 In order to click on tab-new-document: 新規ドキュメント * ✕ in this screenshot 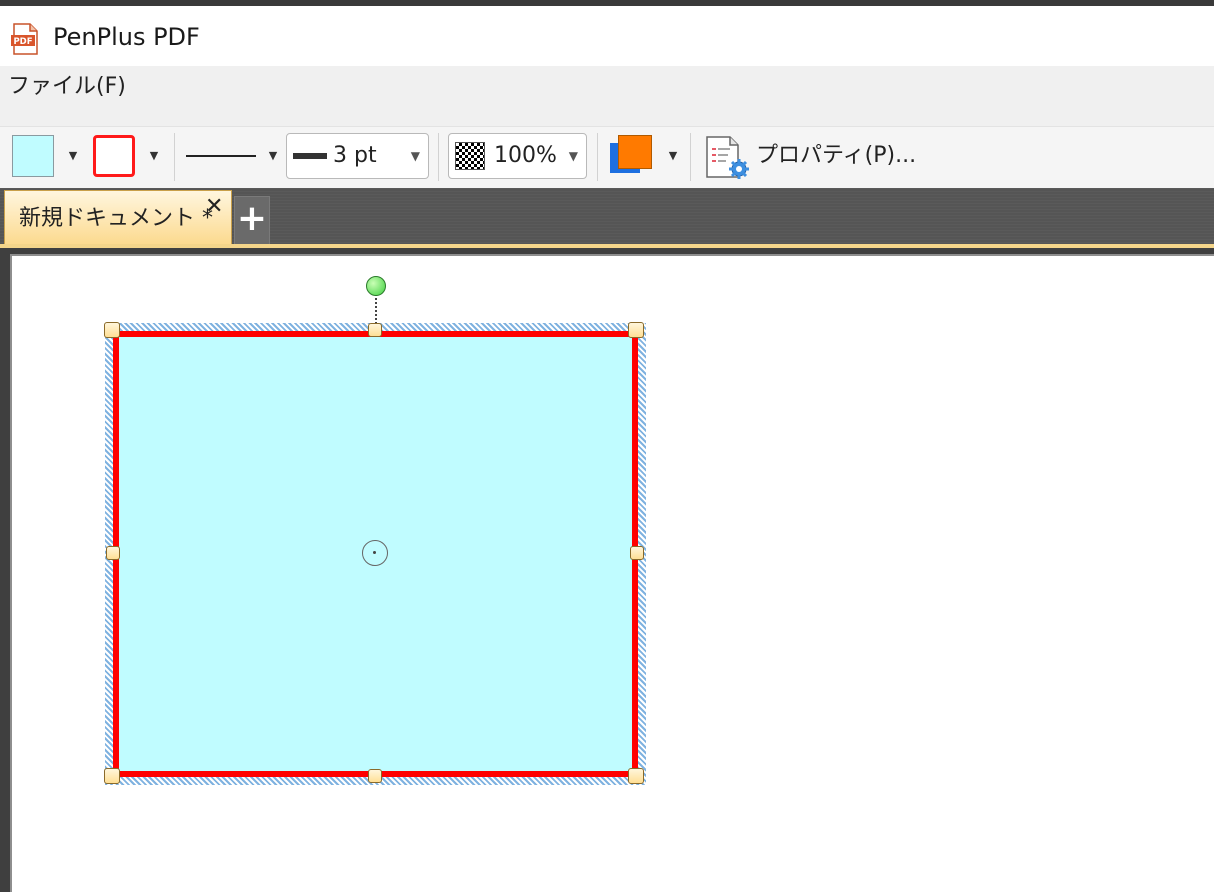, I will do `click(118, 218)`.